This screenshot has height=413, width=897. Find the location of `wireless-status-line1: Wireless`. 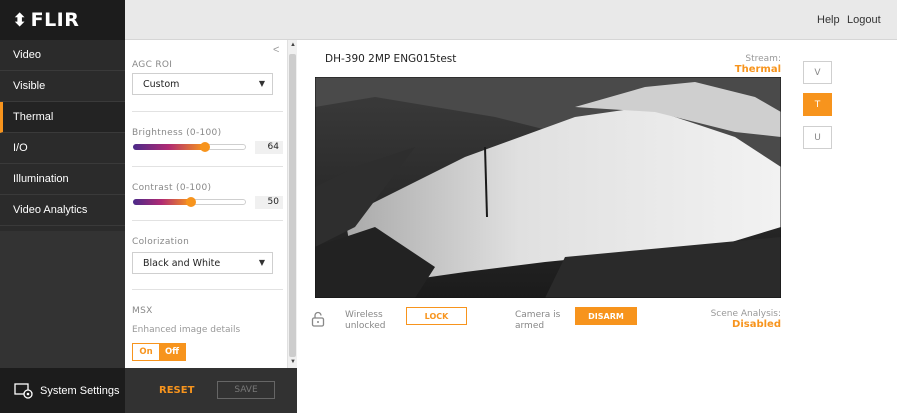

wireless-status-line1: Wireless is located at coordinates (364, 315).